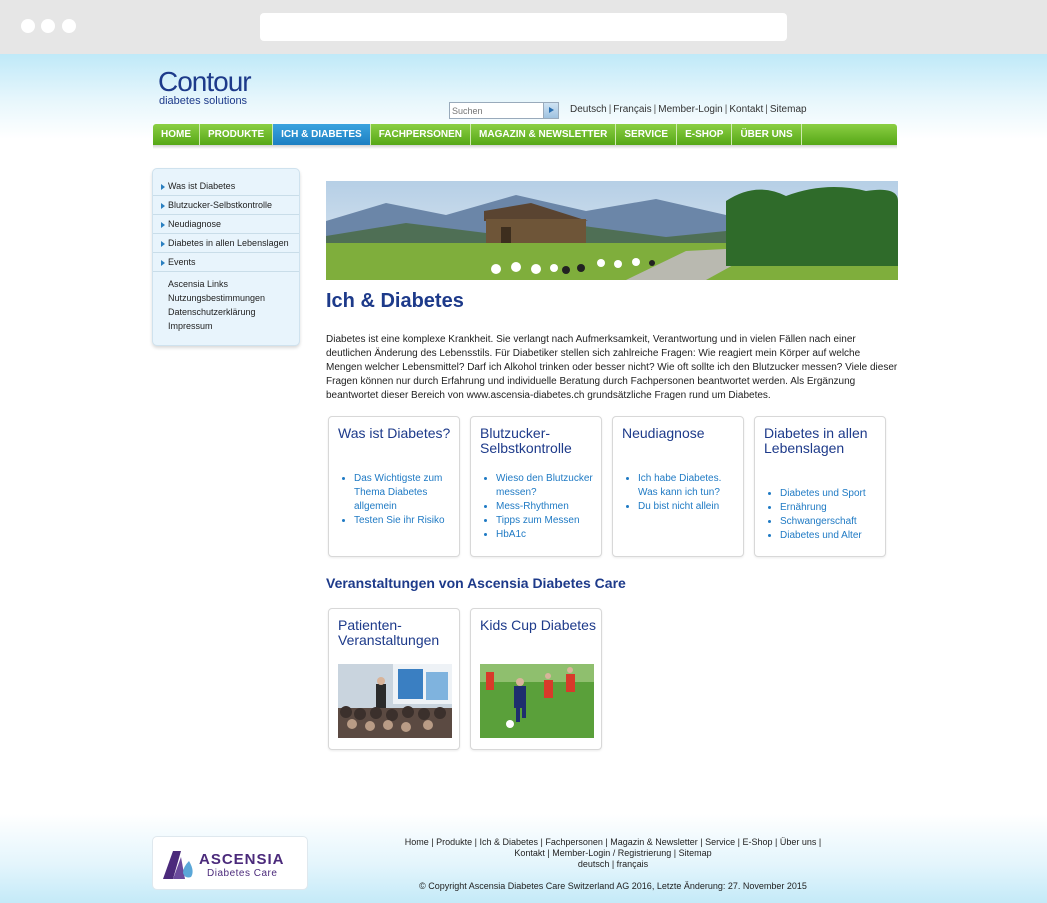 This screenshot has width=1047, height=903. Describe the element at coordinates (612, 230) in the screenshot. I see `hero-banner-image` at that location.